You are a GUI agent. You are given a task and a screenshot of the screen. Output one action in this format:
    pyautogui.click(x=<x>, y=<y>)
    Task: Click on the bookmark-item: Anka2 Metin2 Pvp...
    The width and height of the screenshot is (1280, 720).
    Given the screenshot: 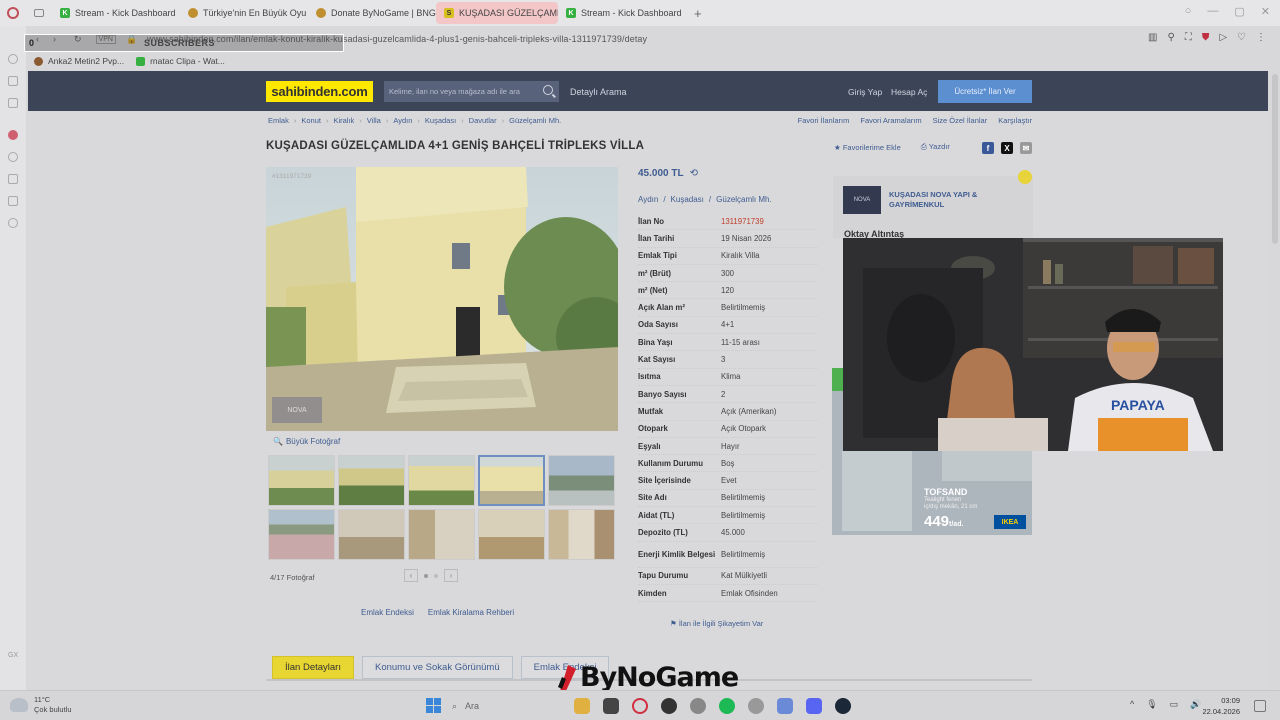 What is the action you would take?
    pyautogui.click(x=79, y=61)
    